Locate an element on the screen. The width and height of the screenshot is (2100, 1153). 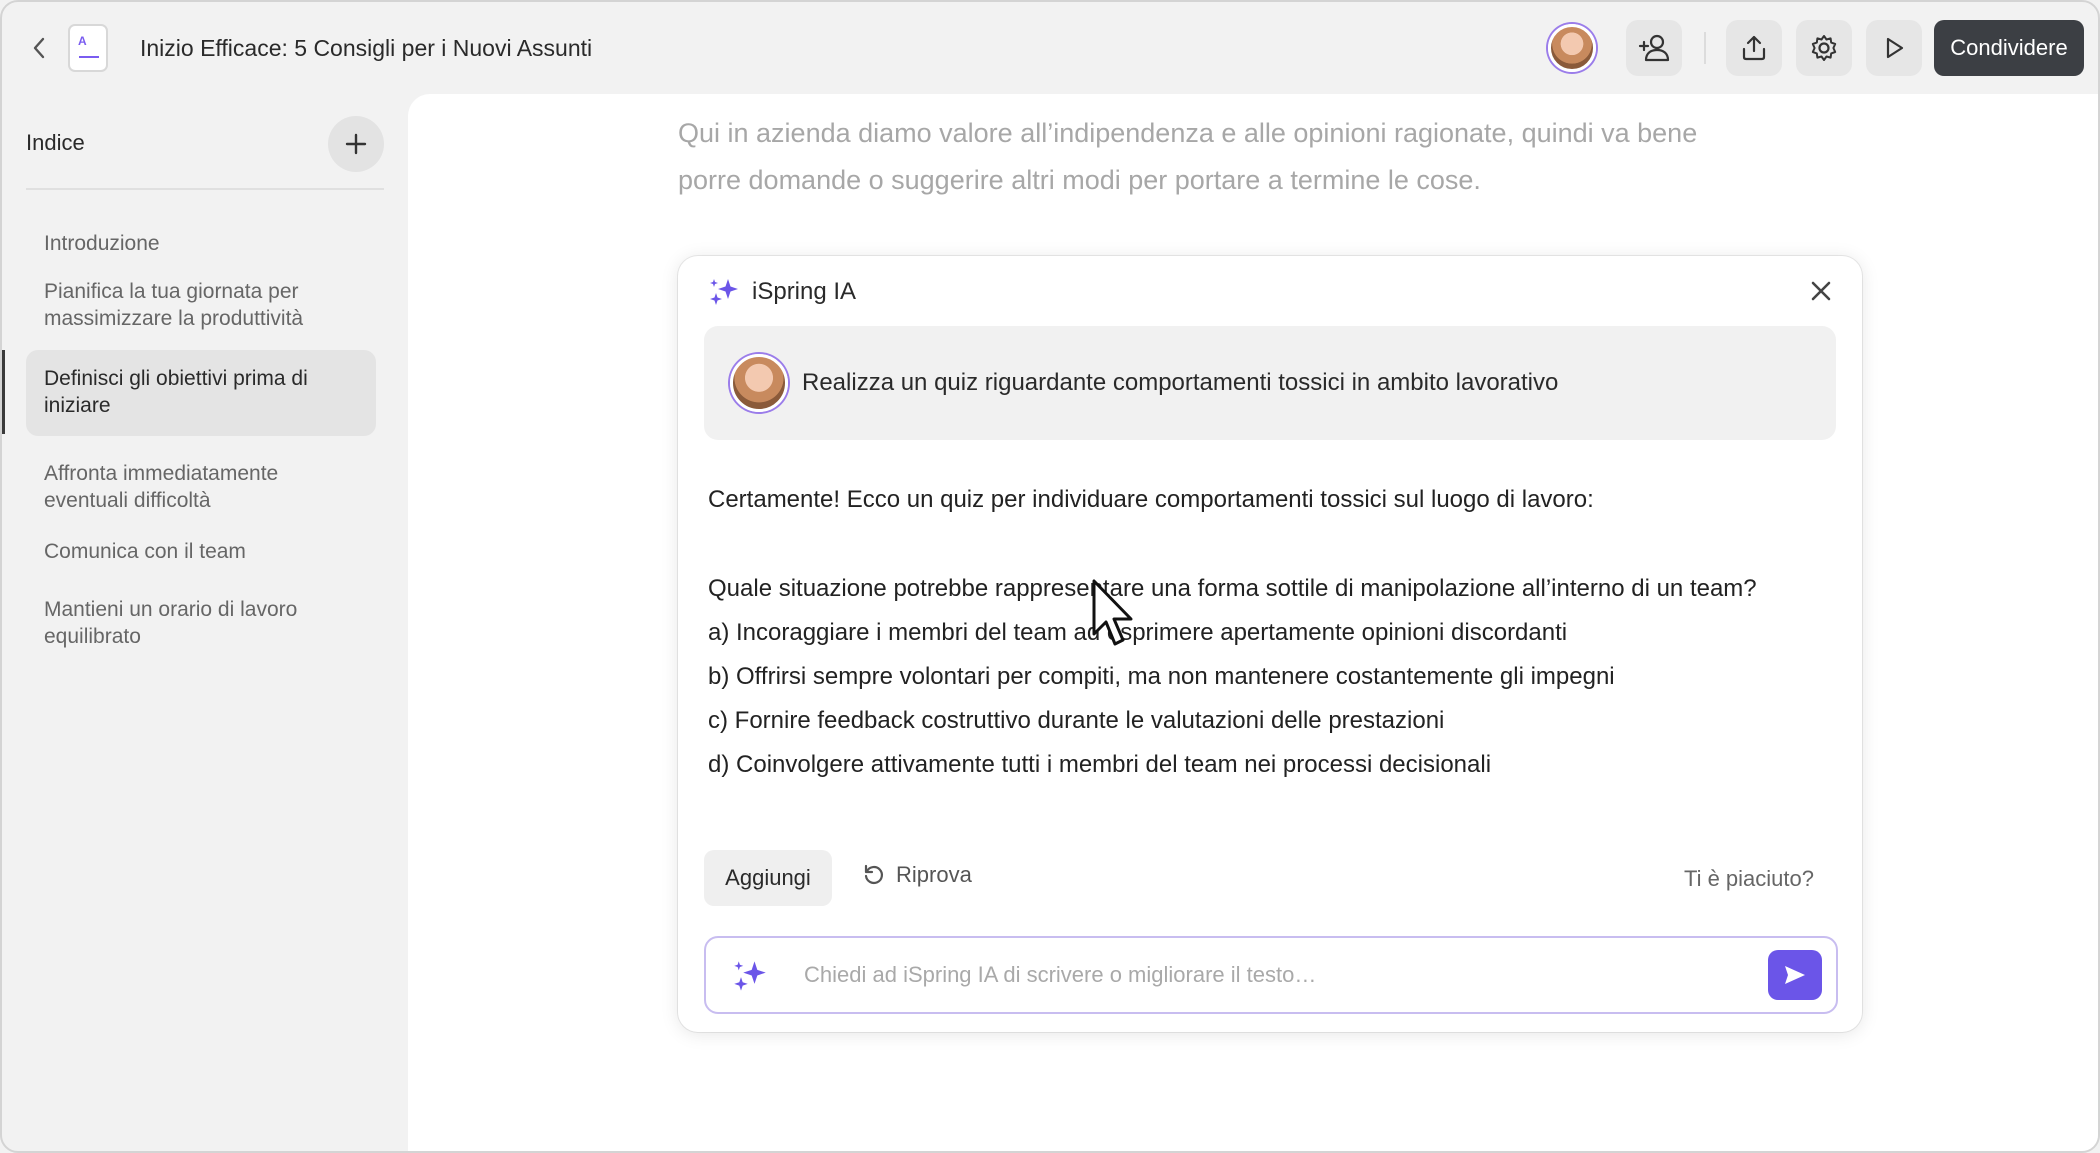
upload-icon is located at coordinates (1754, 48).